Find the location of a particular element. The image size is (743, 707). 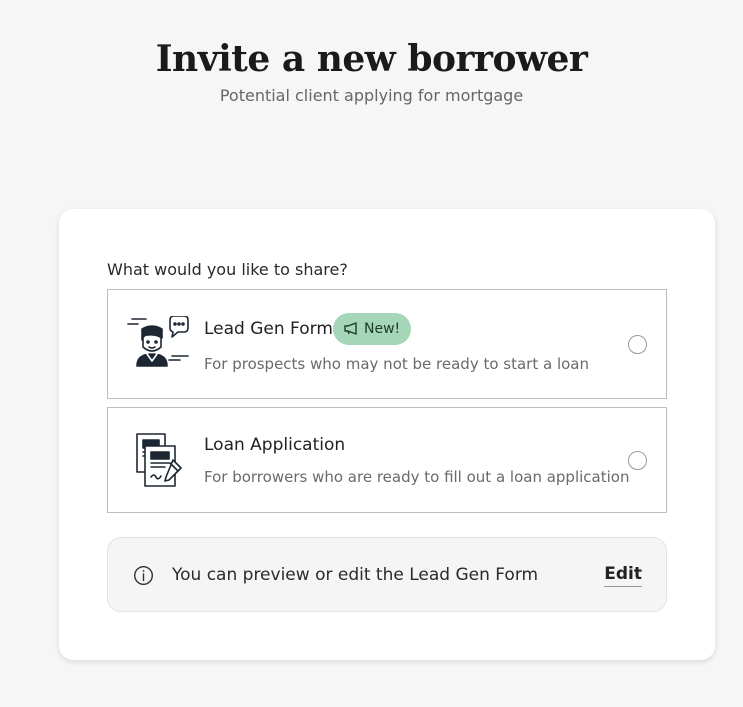

page-subtitle: Potential client applying for mortgage is located at coordinates (371, 95).